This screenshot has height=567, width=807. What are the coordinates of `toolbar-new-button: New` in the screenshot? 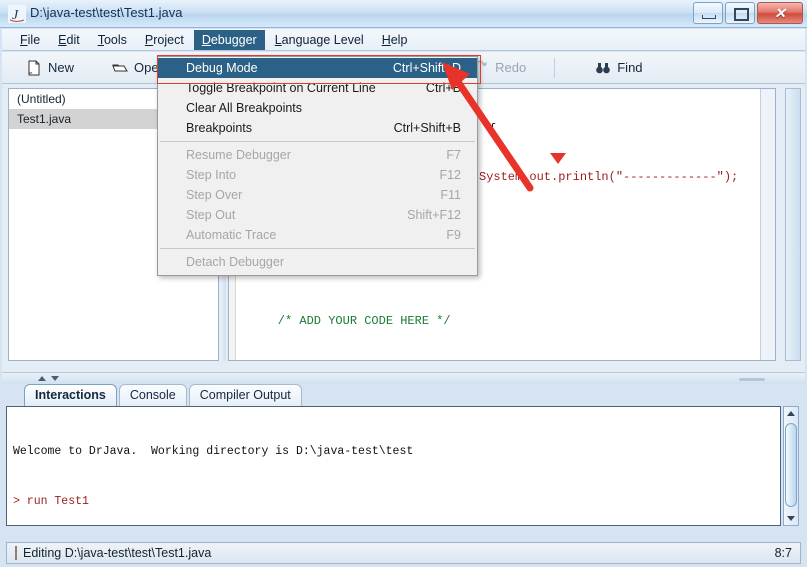 It's located at (50, 68).